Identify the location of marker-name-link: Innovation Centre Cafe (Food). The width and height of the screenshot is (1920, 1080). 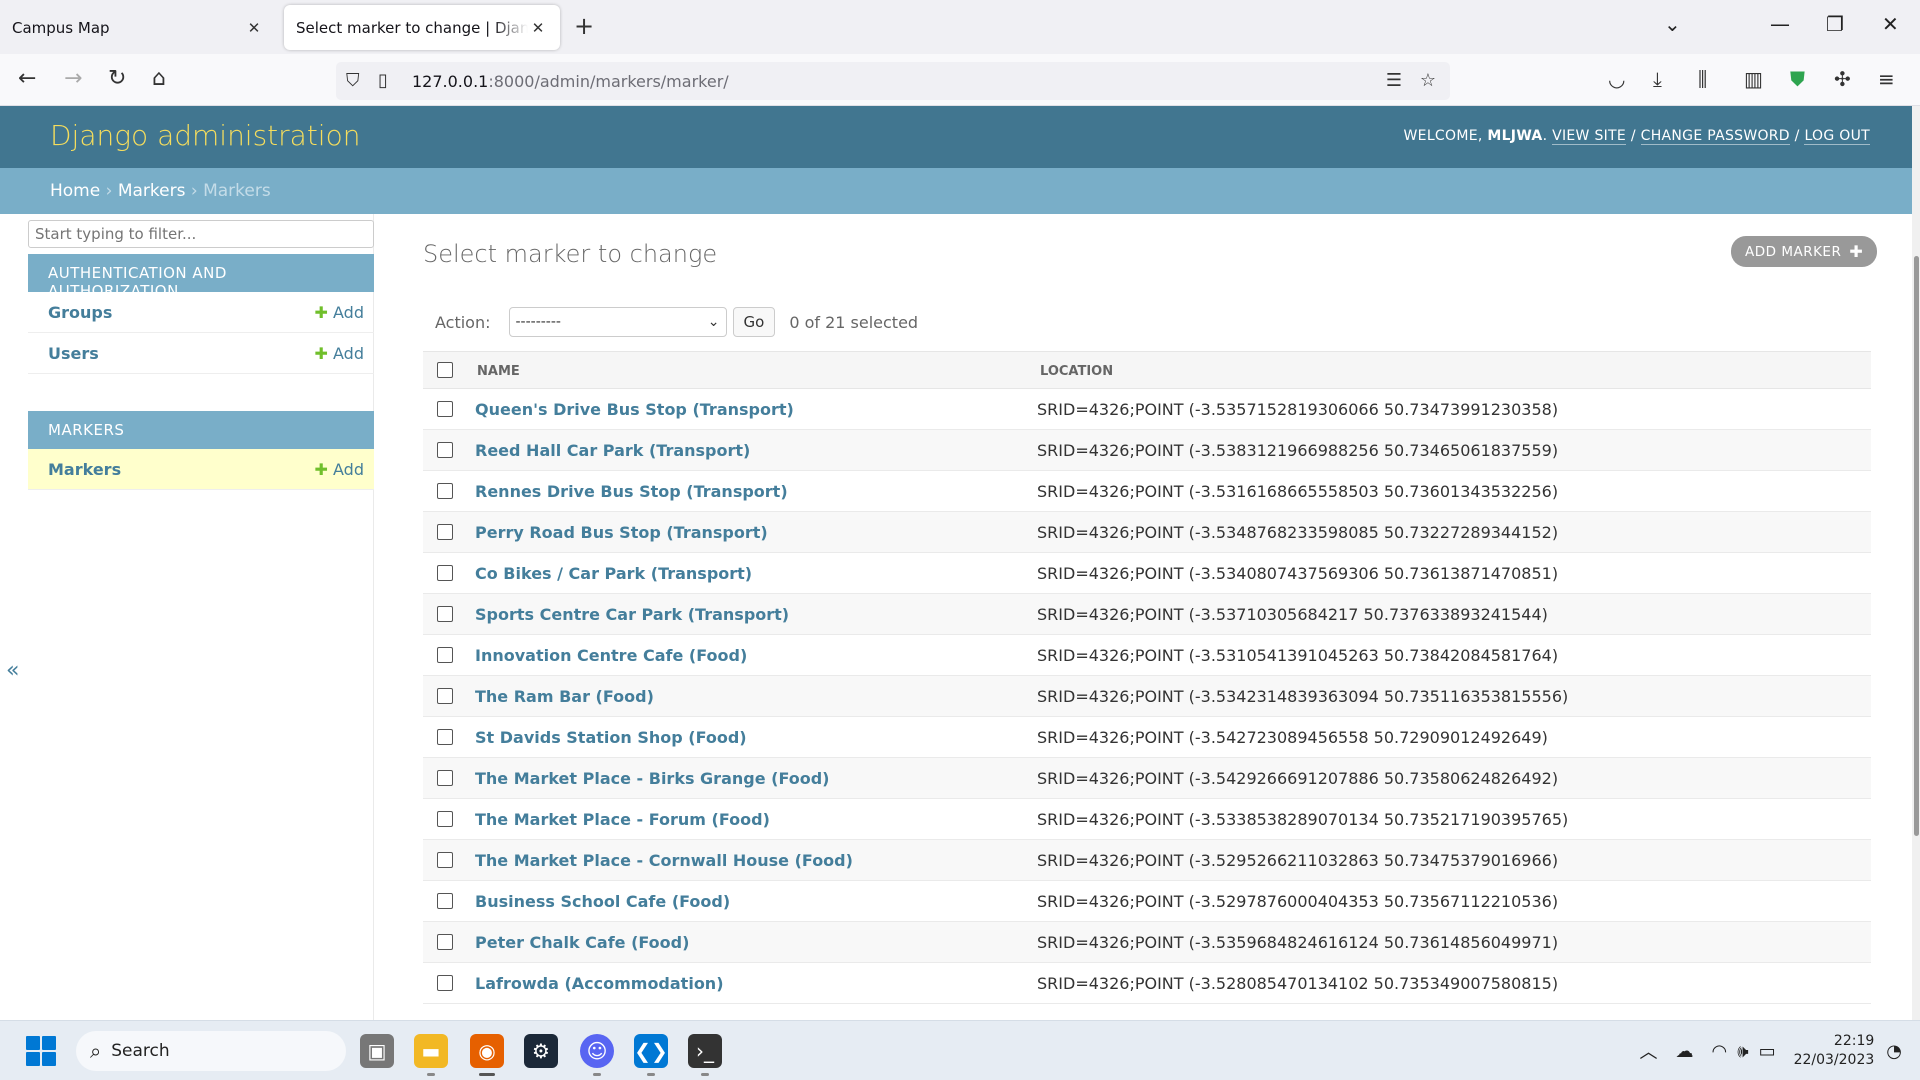
(611, 655).